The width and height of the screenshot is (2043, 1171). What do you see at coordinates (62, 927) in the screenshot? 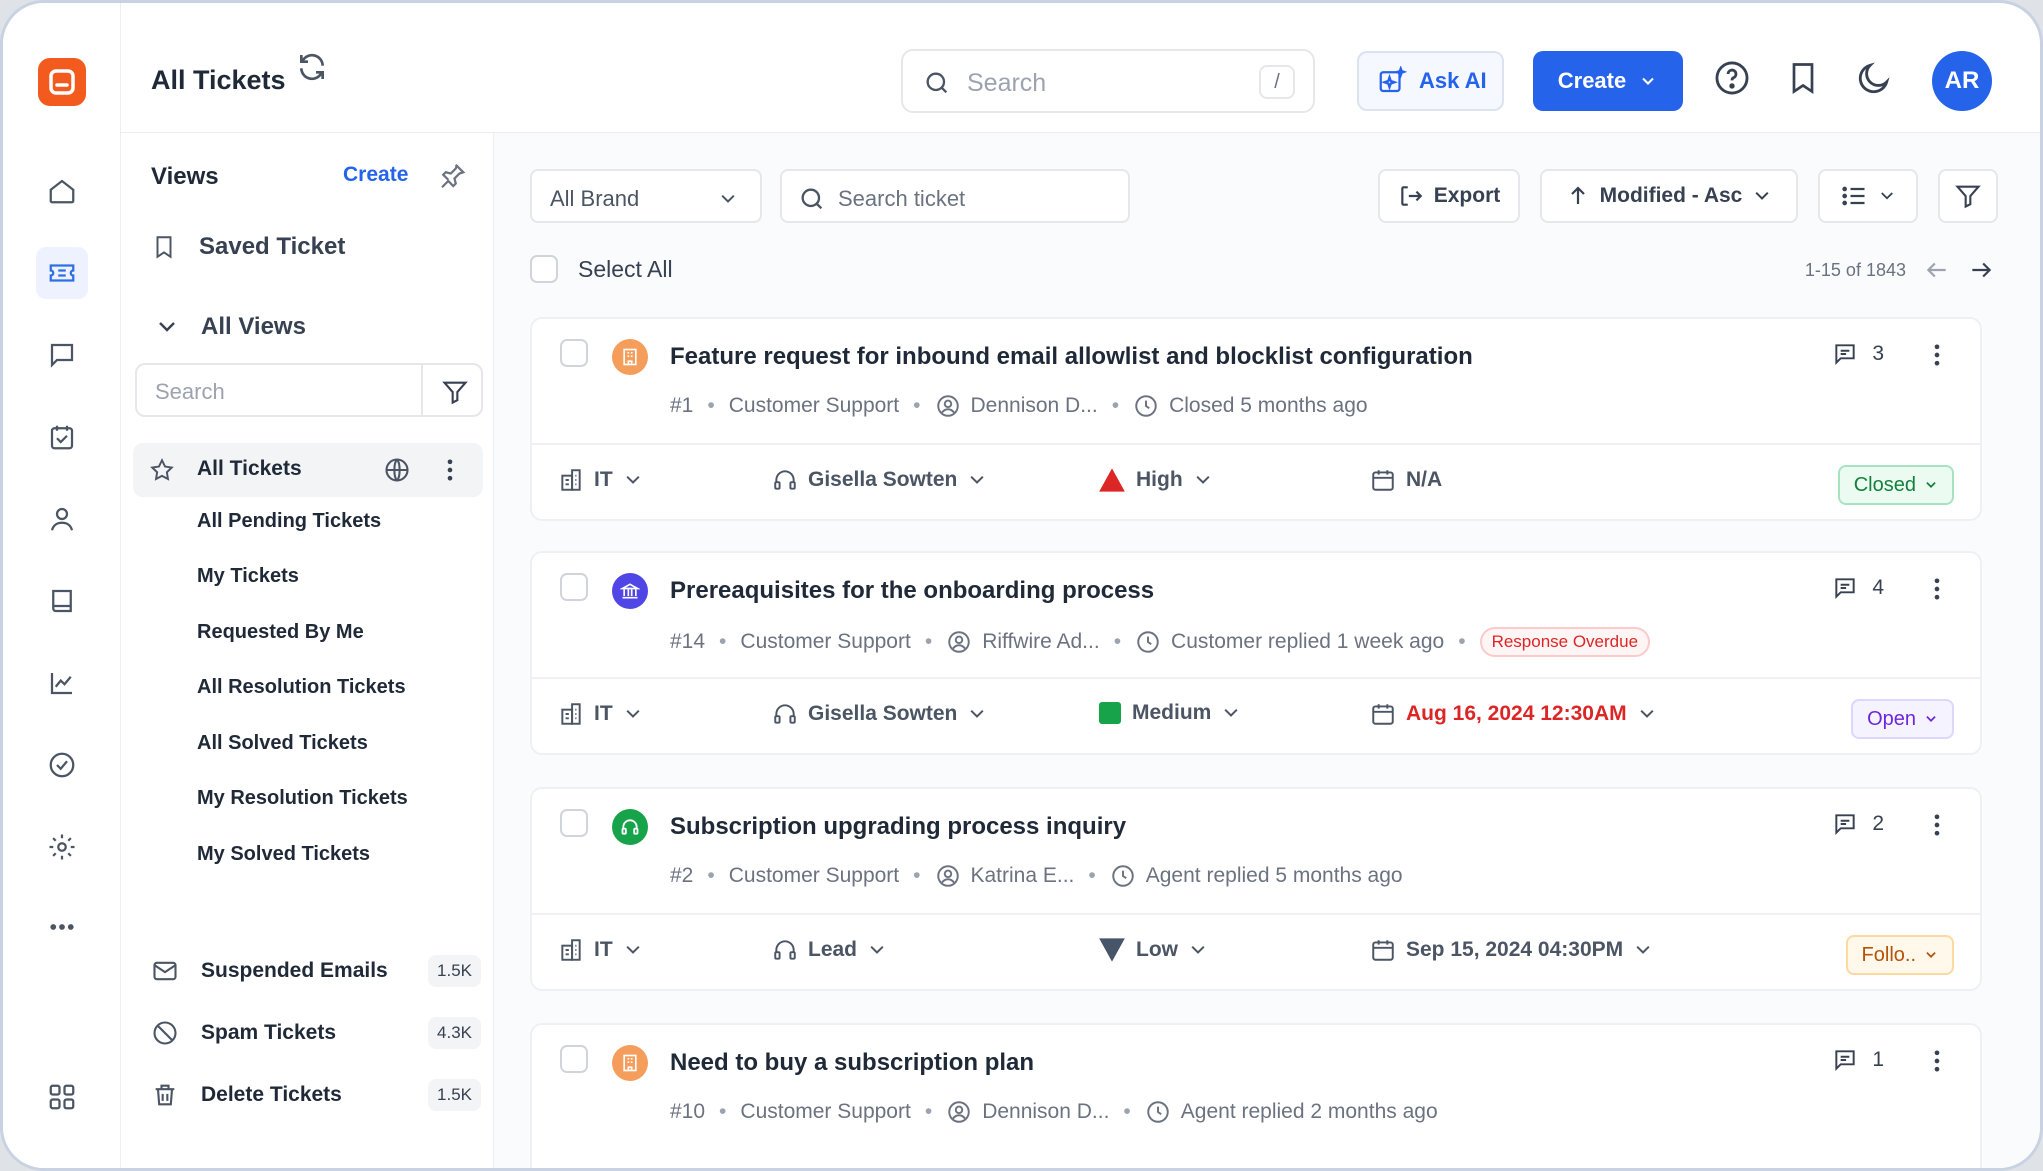
I see `more-horizontal-icon` at bounding box center [62, 927].